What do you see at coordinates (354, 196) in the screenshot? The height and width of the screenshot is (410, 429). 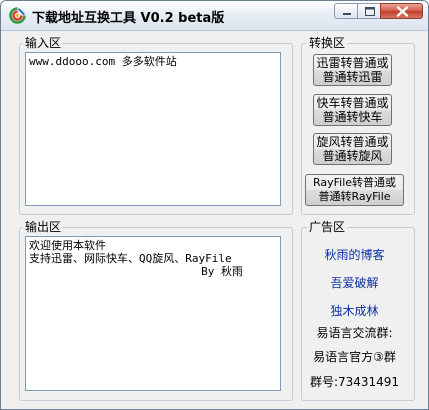 I see `rayfile-convert-line2: 普通转RayFile` at bounding box center [354, 196].